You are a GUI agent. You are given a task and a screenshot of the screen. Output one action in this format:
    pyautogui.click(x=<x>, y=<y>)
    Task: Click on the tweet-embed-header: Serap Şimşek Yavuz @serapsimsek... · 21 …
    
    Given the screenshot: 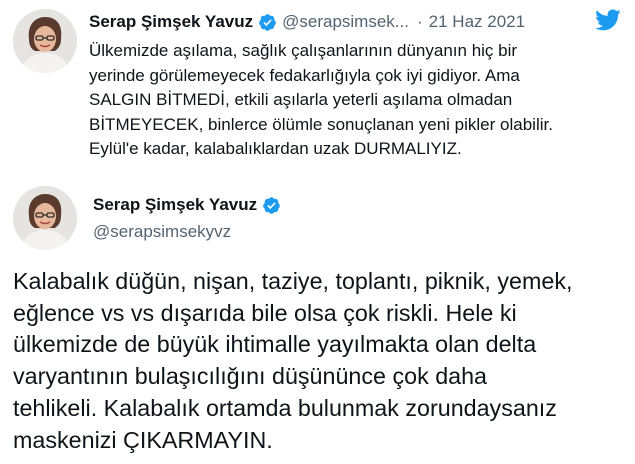 What is the action you would take?
    pyautogui.click(x=355, y=21)
    